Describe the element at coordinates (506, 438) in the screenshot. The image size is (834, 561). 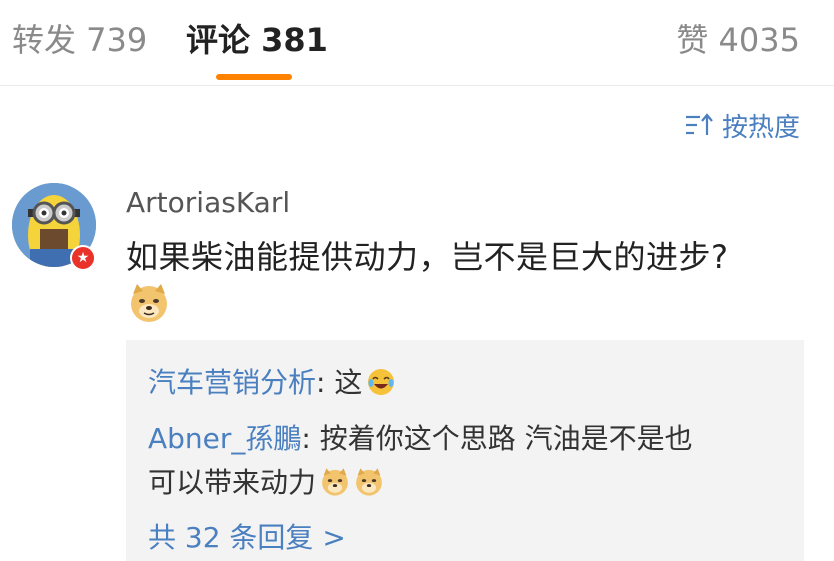
I see `reply-text: 按着你这个思路 汽油是不是也` at that location.